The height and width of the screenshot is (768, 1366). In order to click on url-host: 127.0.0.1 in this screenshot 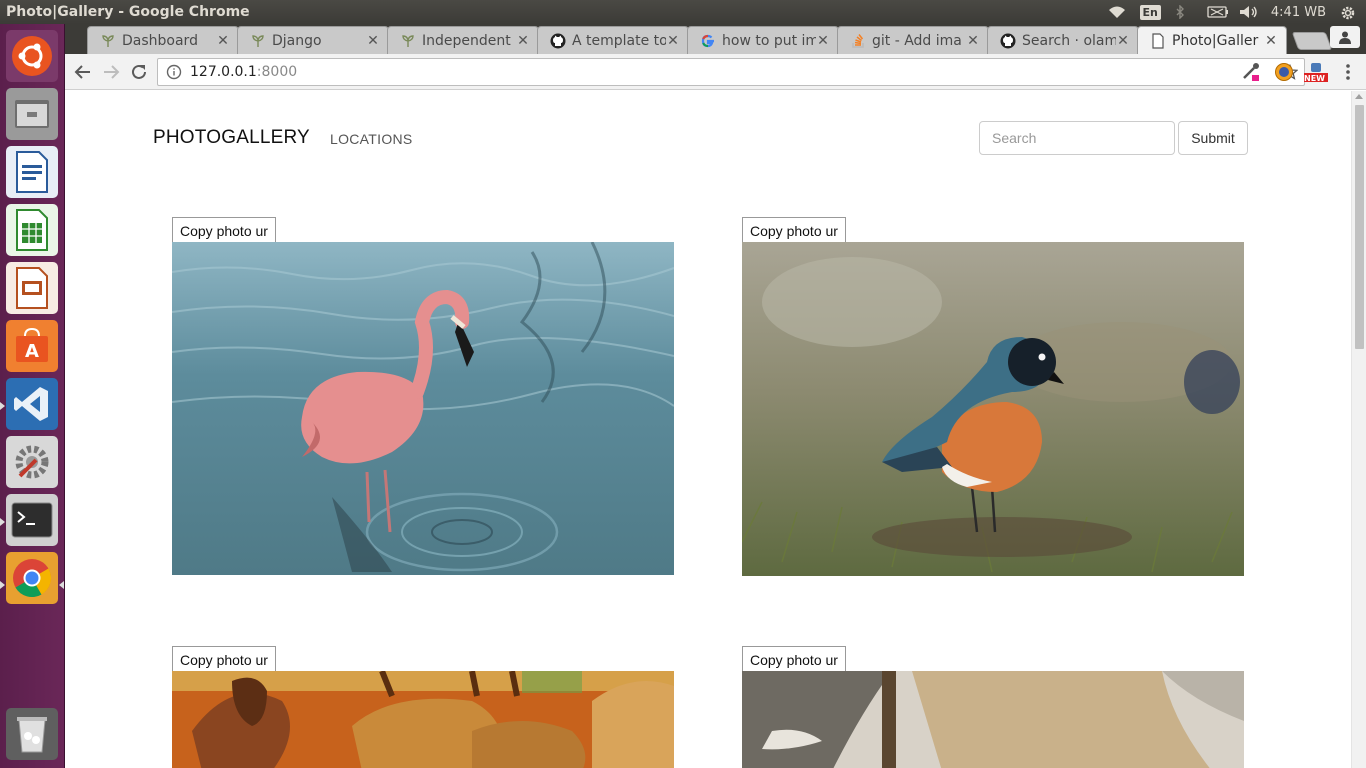, I will do `click(223, 72)`.